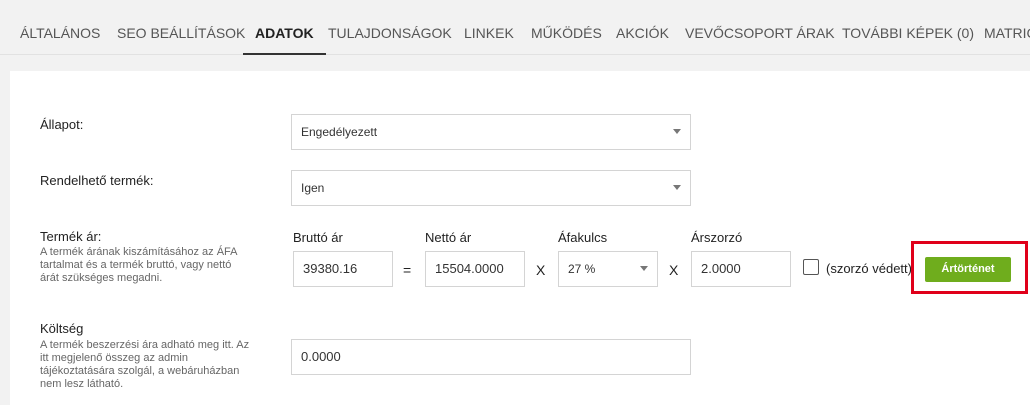  I want to click on tab-more-images: TOVÁBBI KÉPEK (0), so click(908, 27).